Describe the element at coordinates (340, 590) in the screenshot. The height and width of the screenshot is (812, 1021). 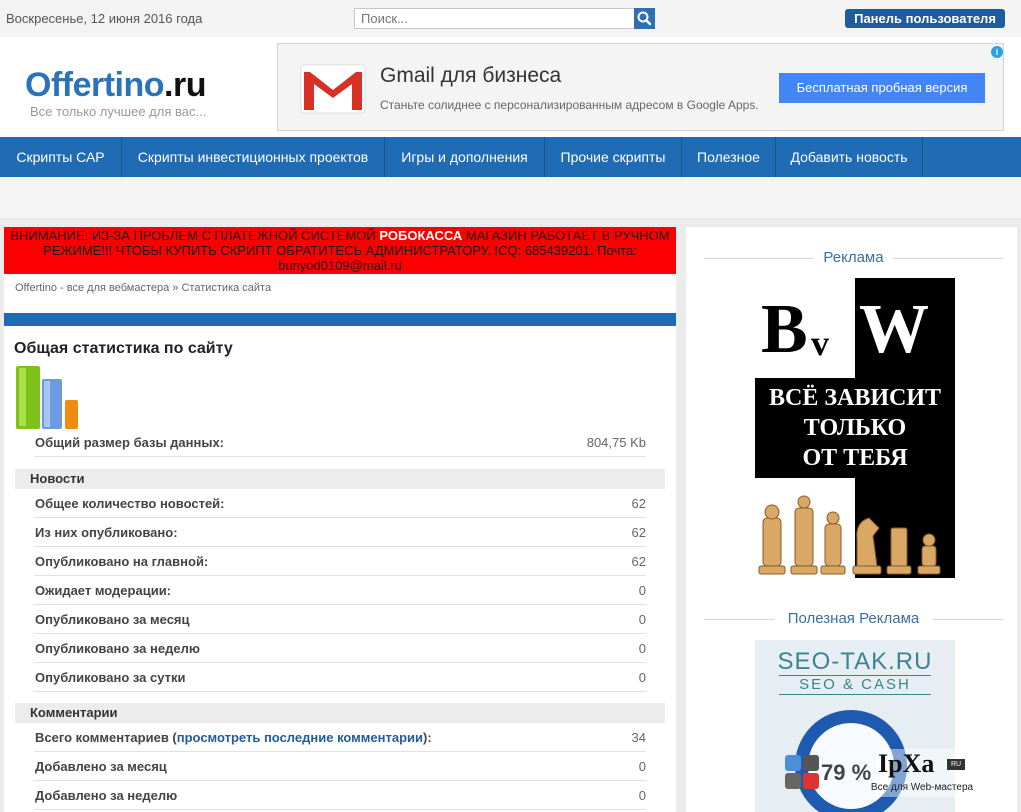
I see `stat-row-news-moderation: Ожидает модерации: 0` at that location.